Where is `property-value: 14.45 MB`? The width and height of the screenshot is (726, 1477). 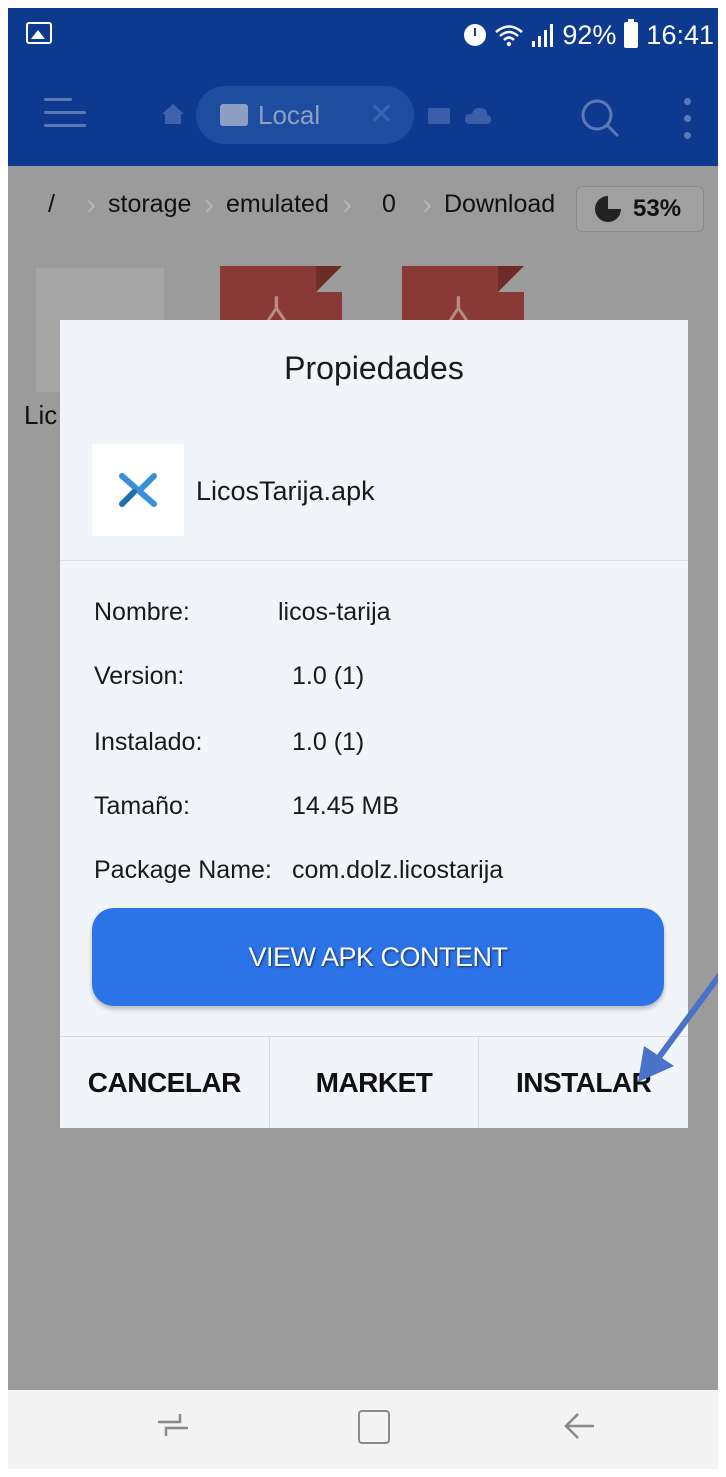
property-value: 14.45 MB is located at coordinates (346, 806).